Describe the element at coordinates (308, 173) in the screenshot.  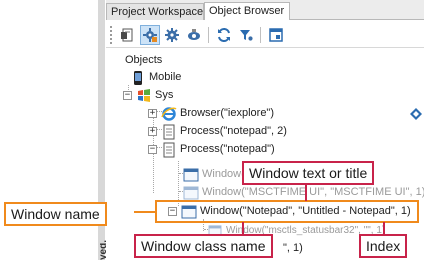
I see `callout-window-text: Window text or title` at that location.